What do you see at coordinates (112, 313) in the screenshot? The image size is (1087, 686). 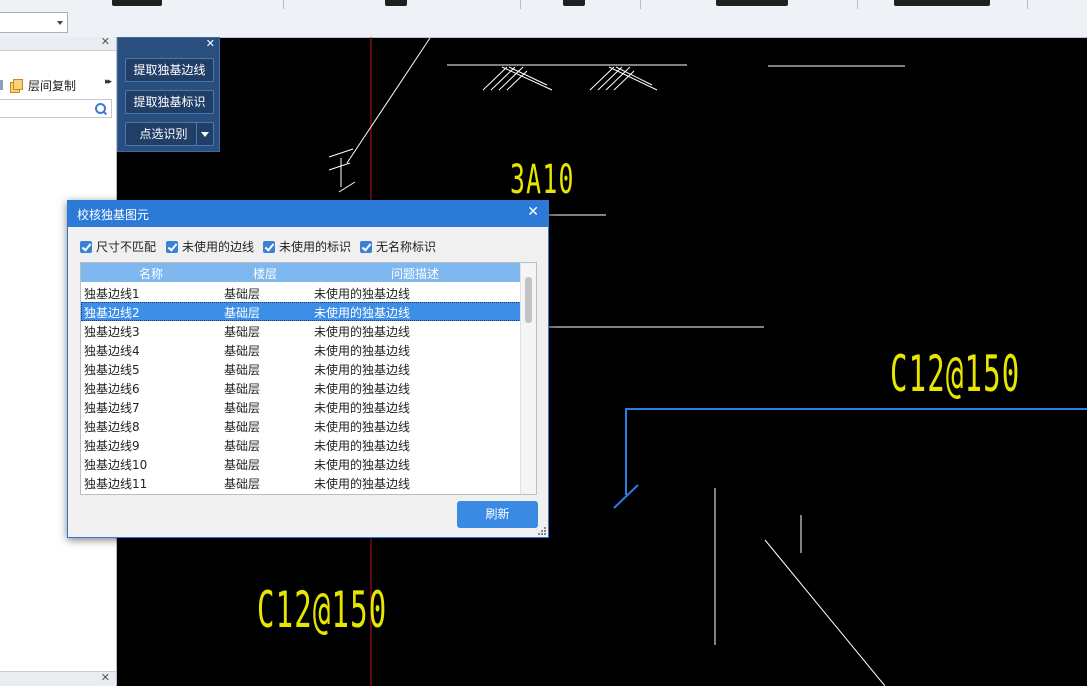 I see `cell-name: 独基边线2` at bounding box center [112, 313].